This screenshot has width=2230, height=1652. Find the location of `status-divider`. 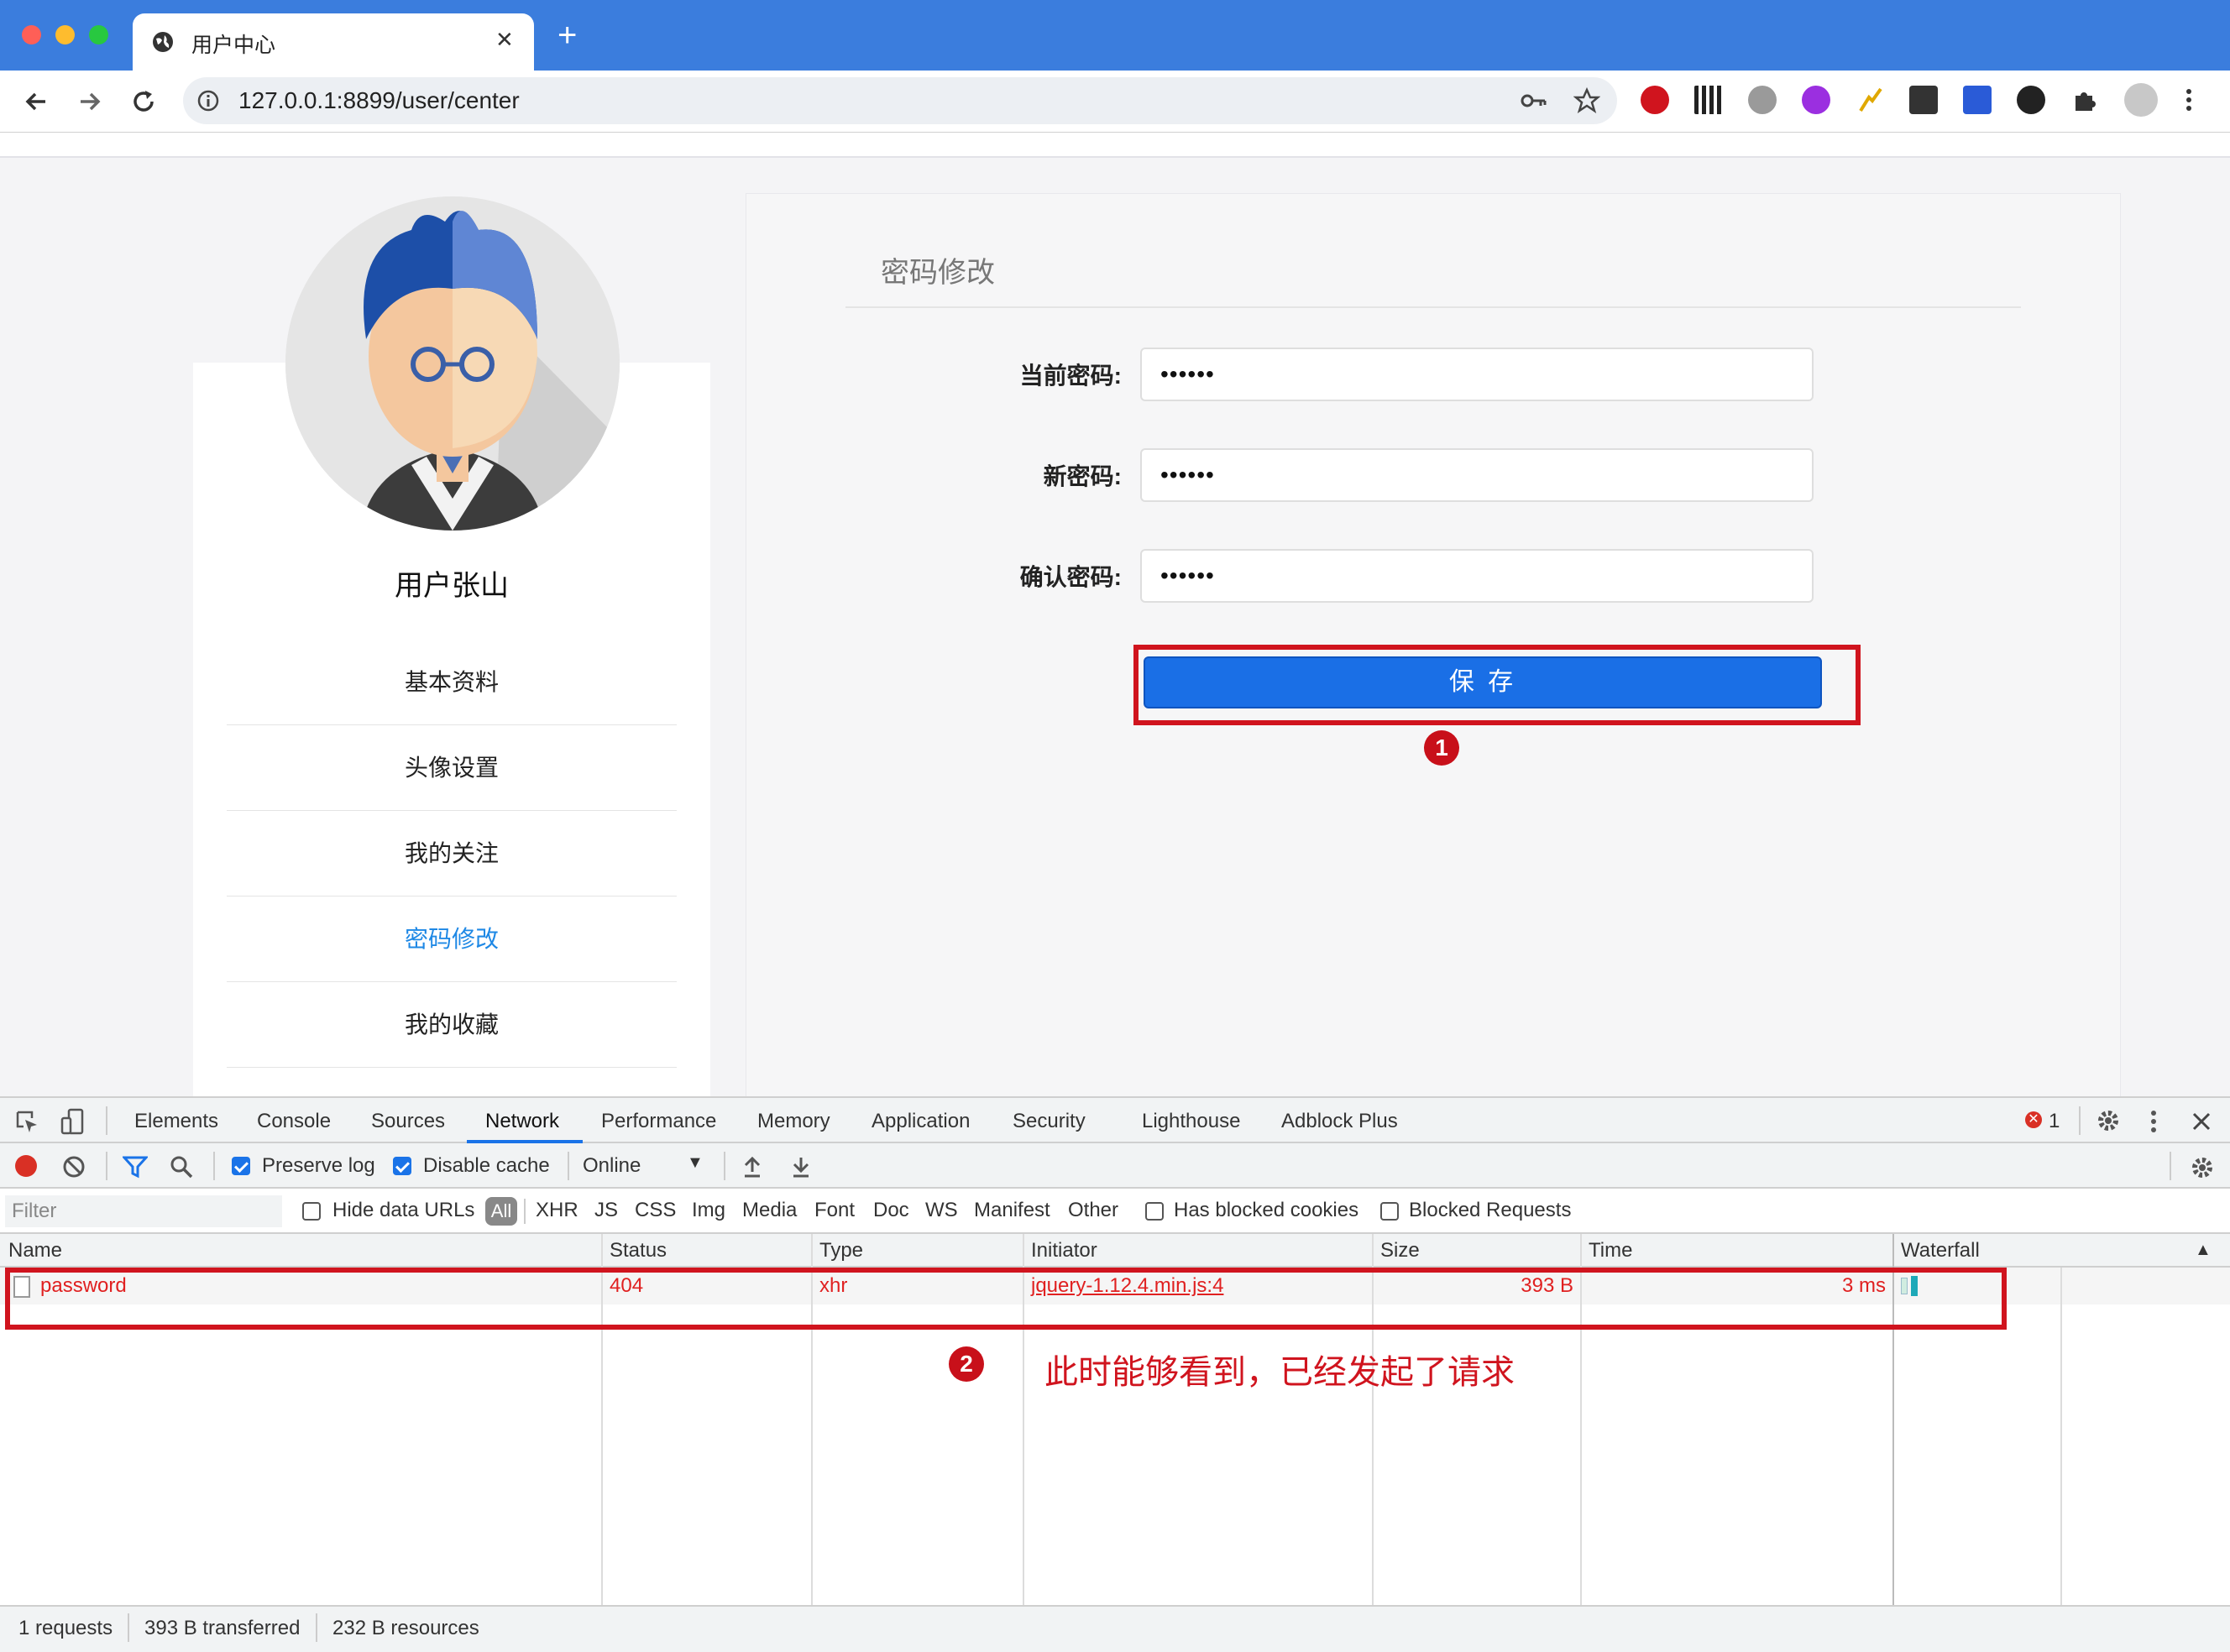

status-divider is located at coordinates (316, 1627).